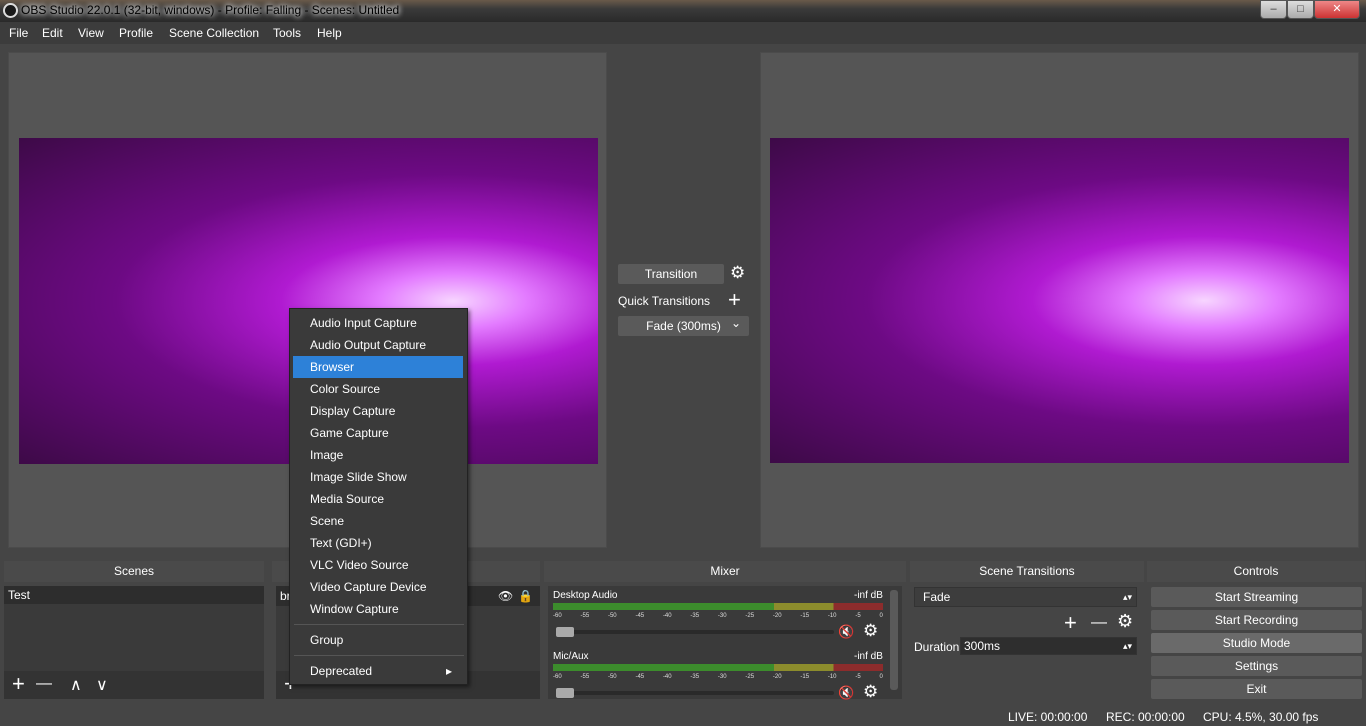  What do you see at coordinates (1273, 9) in the screenshot?
I see `minimize-button: –` at bounding box center [1273, 9].